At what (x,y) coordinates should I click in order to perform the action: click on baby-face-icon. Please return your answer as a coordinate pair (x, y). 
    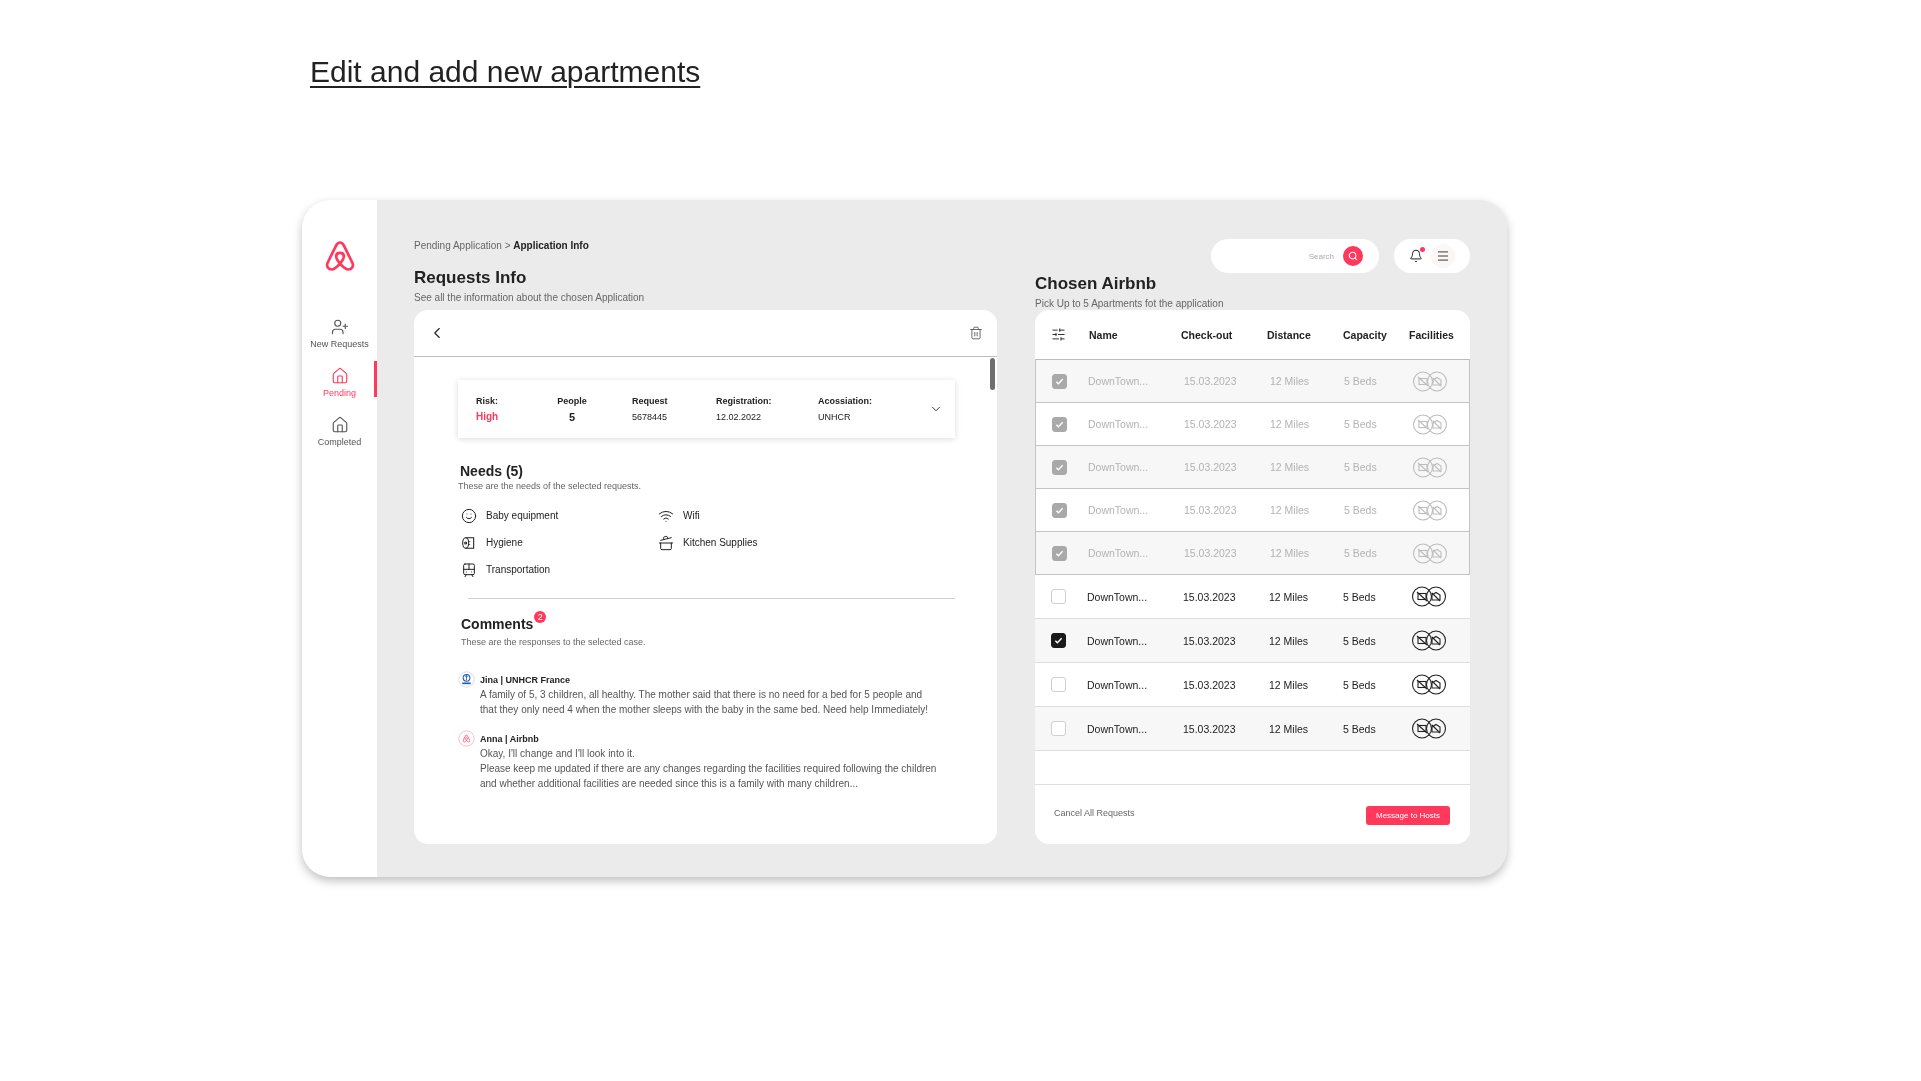
    Looking at the image, I should click on (469, 516).